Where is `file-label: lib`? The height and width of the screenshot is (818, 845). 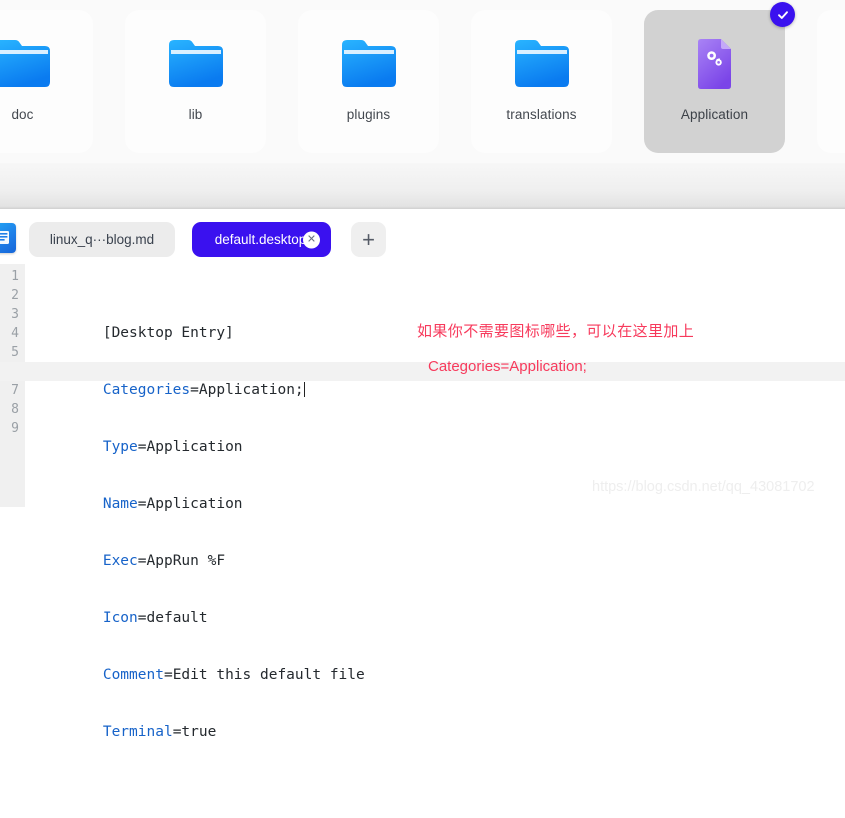 file-label: lib is located at coordinates (195, 114).